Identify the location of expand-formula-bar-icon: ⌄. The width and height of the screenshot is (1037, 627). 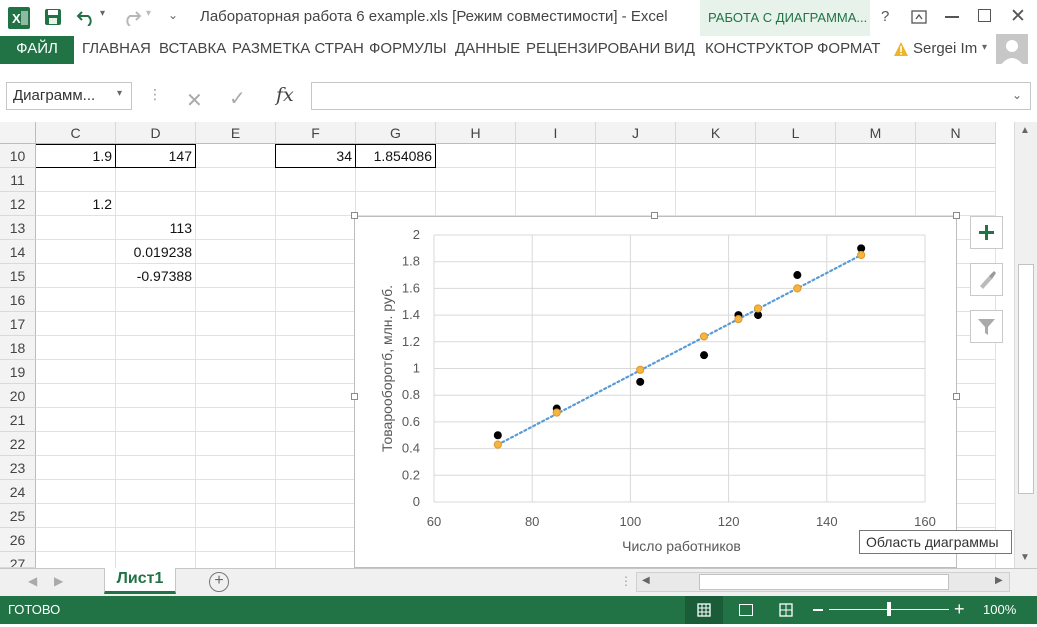
(1017, 95).